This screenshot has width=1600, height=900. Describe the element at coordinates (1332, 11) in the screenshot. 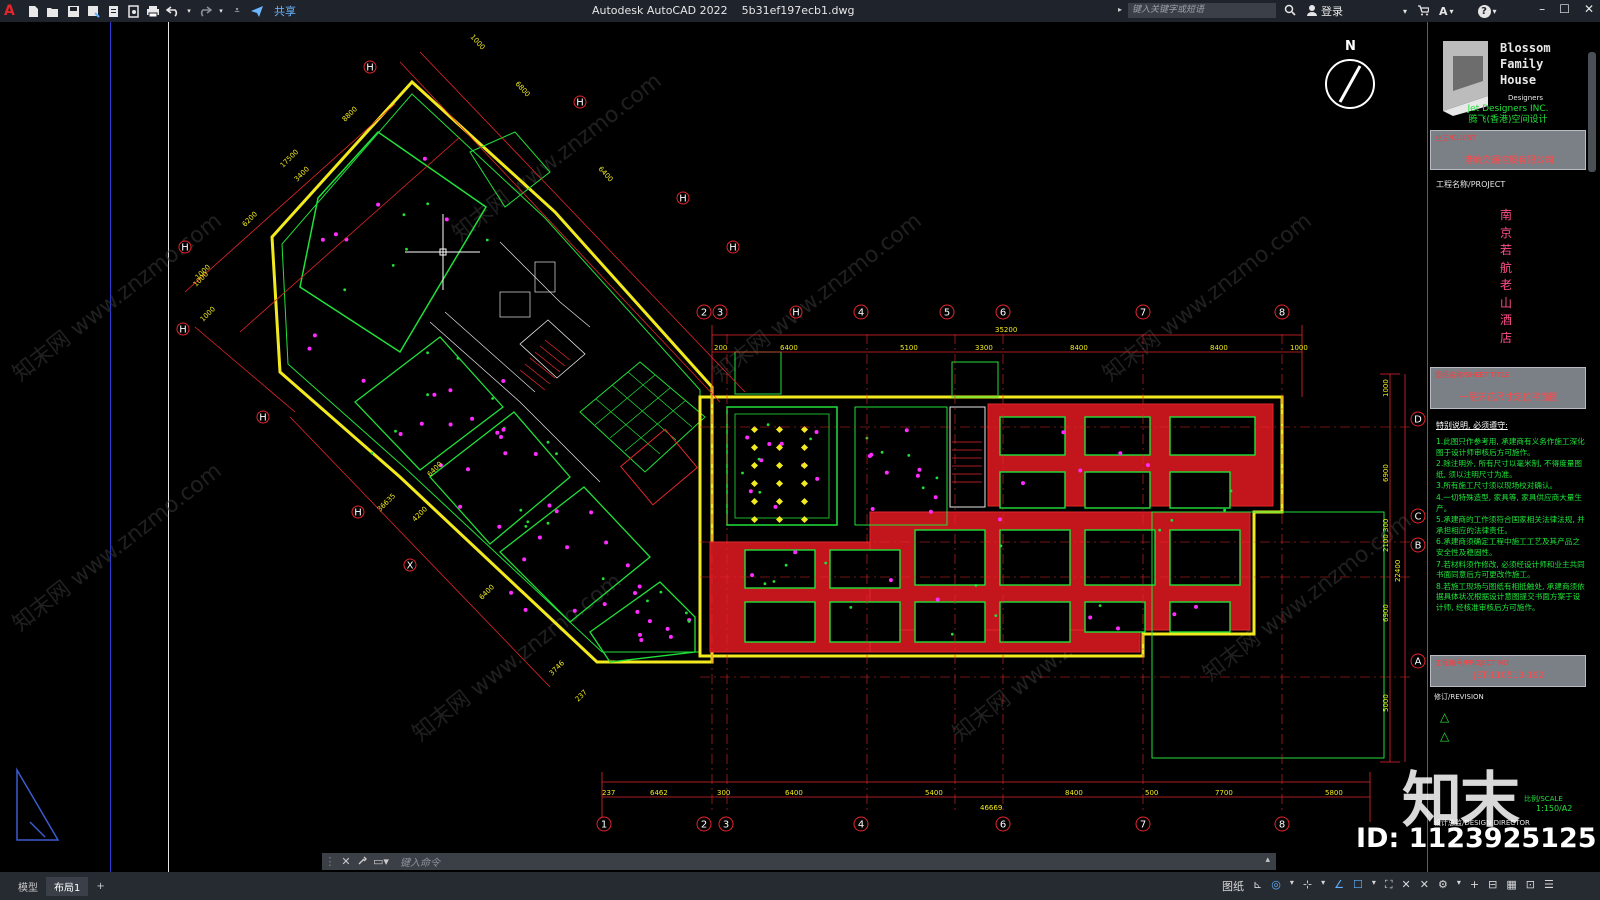

I see `login-link: 登录` at that location.